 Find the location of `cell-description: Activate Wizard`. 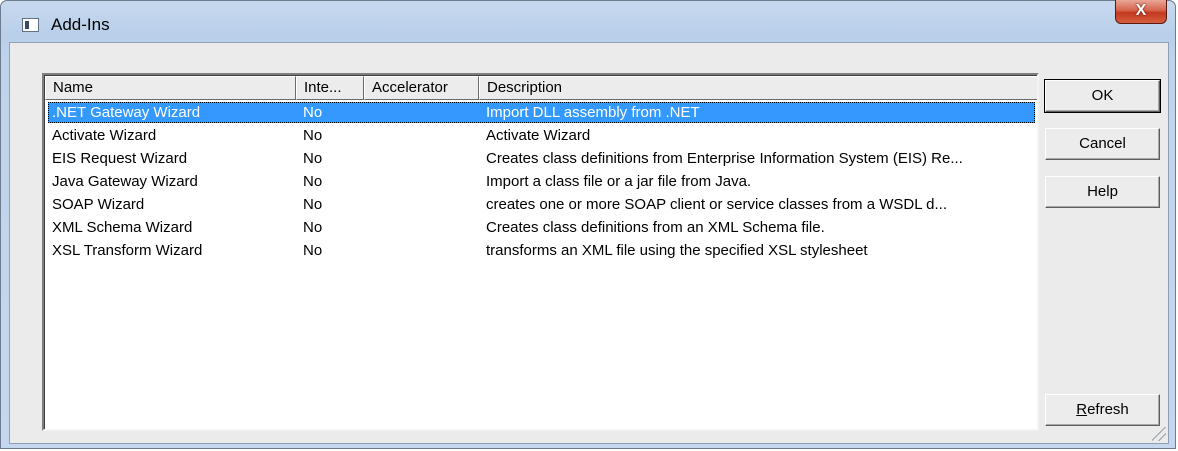

cell-description: Activate Wizard is located at coordinates (538, 135).